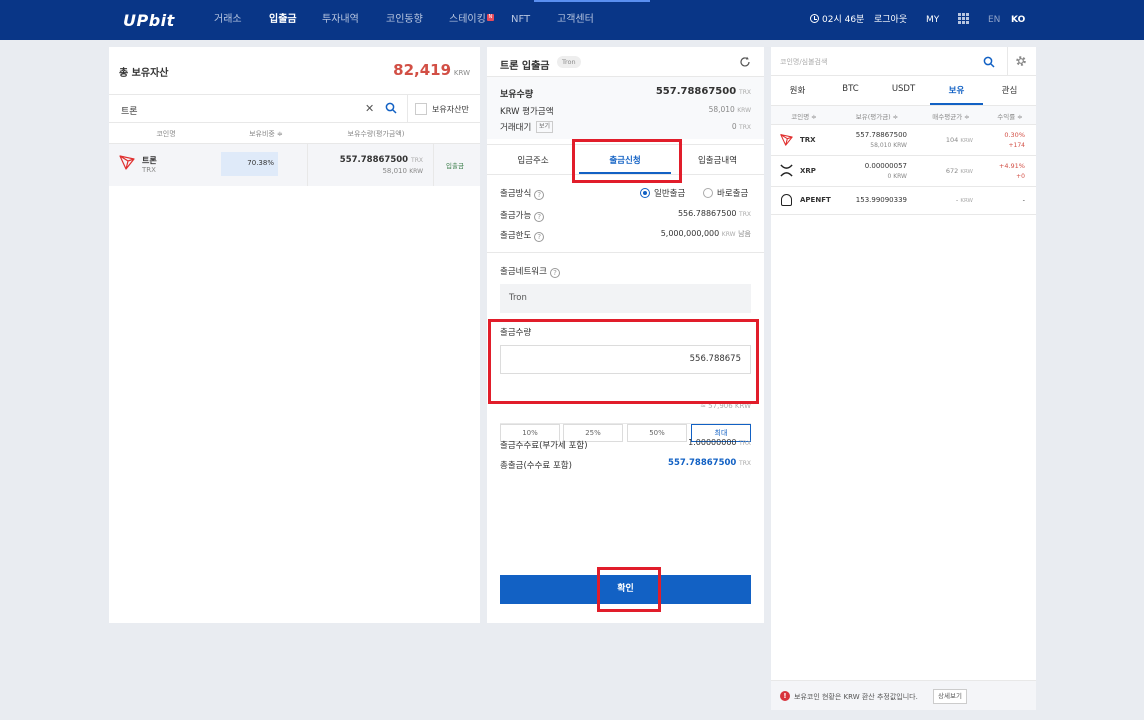 The image size is (1144, 720). Describe the element at coordinates (536, 466) in the screenshot. I see `total-label: 총출금(수수료 포함)` at that location.